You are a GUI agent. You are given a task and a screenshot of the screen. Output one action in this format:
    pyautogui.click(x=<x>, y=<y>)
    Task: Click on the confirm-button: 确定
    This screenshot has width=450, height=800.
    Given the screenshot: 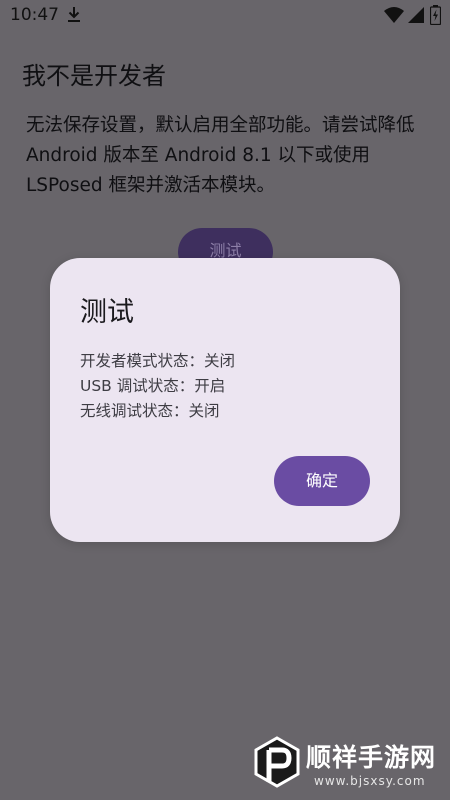 What is the action you would take?
    pyautogui.click(x=322, y=481)
    